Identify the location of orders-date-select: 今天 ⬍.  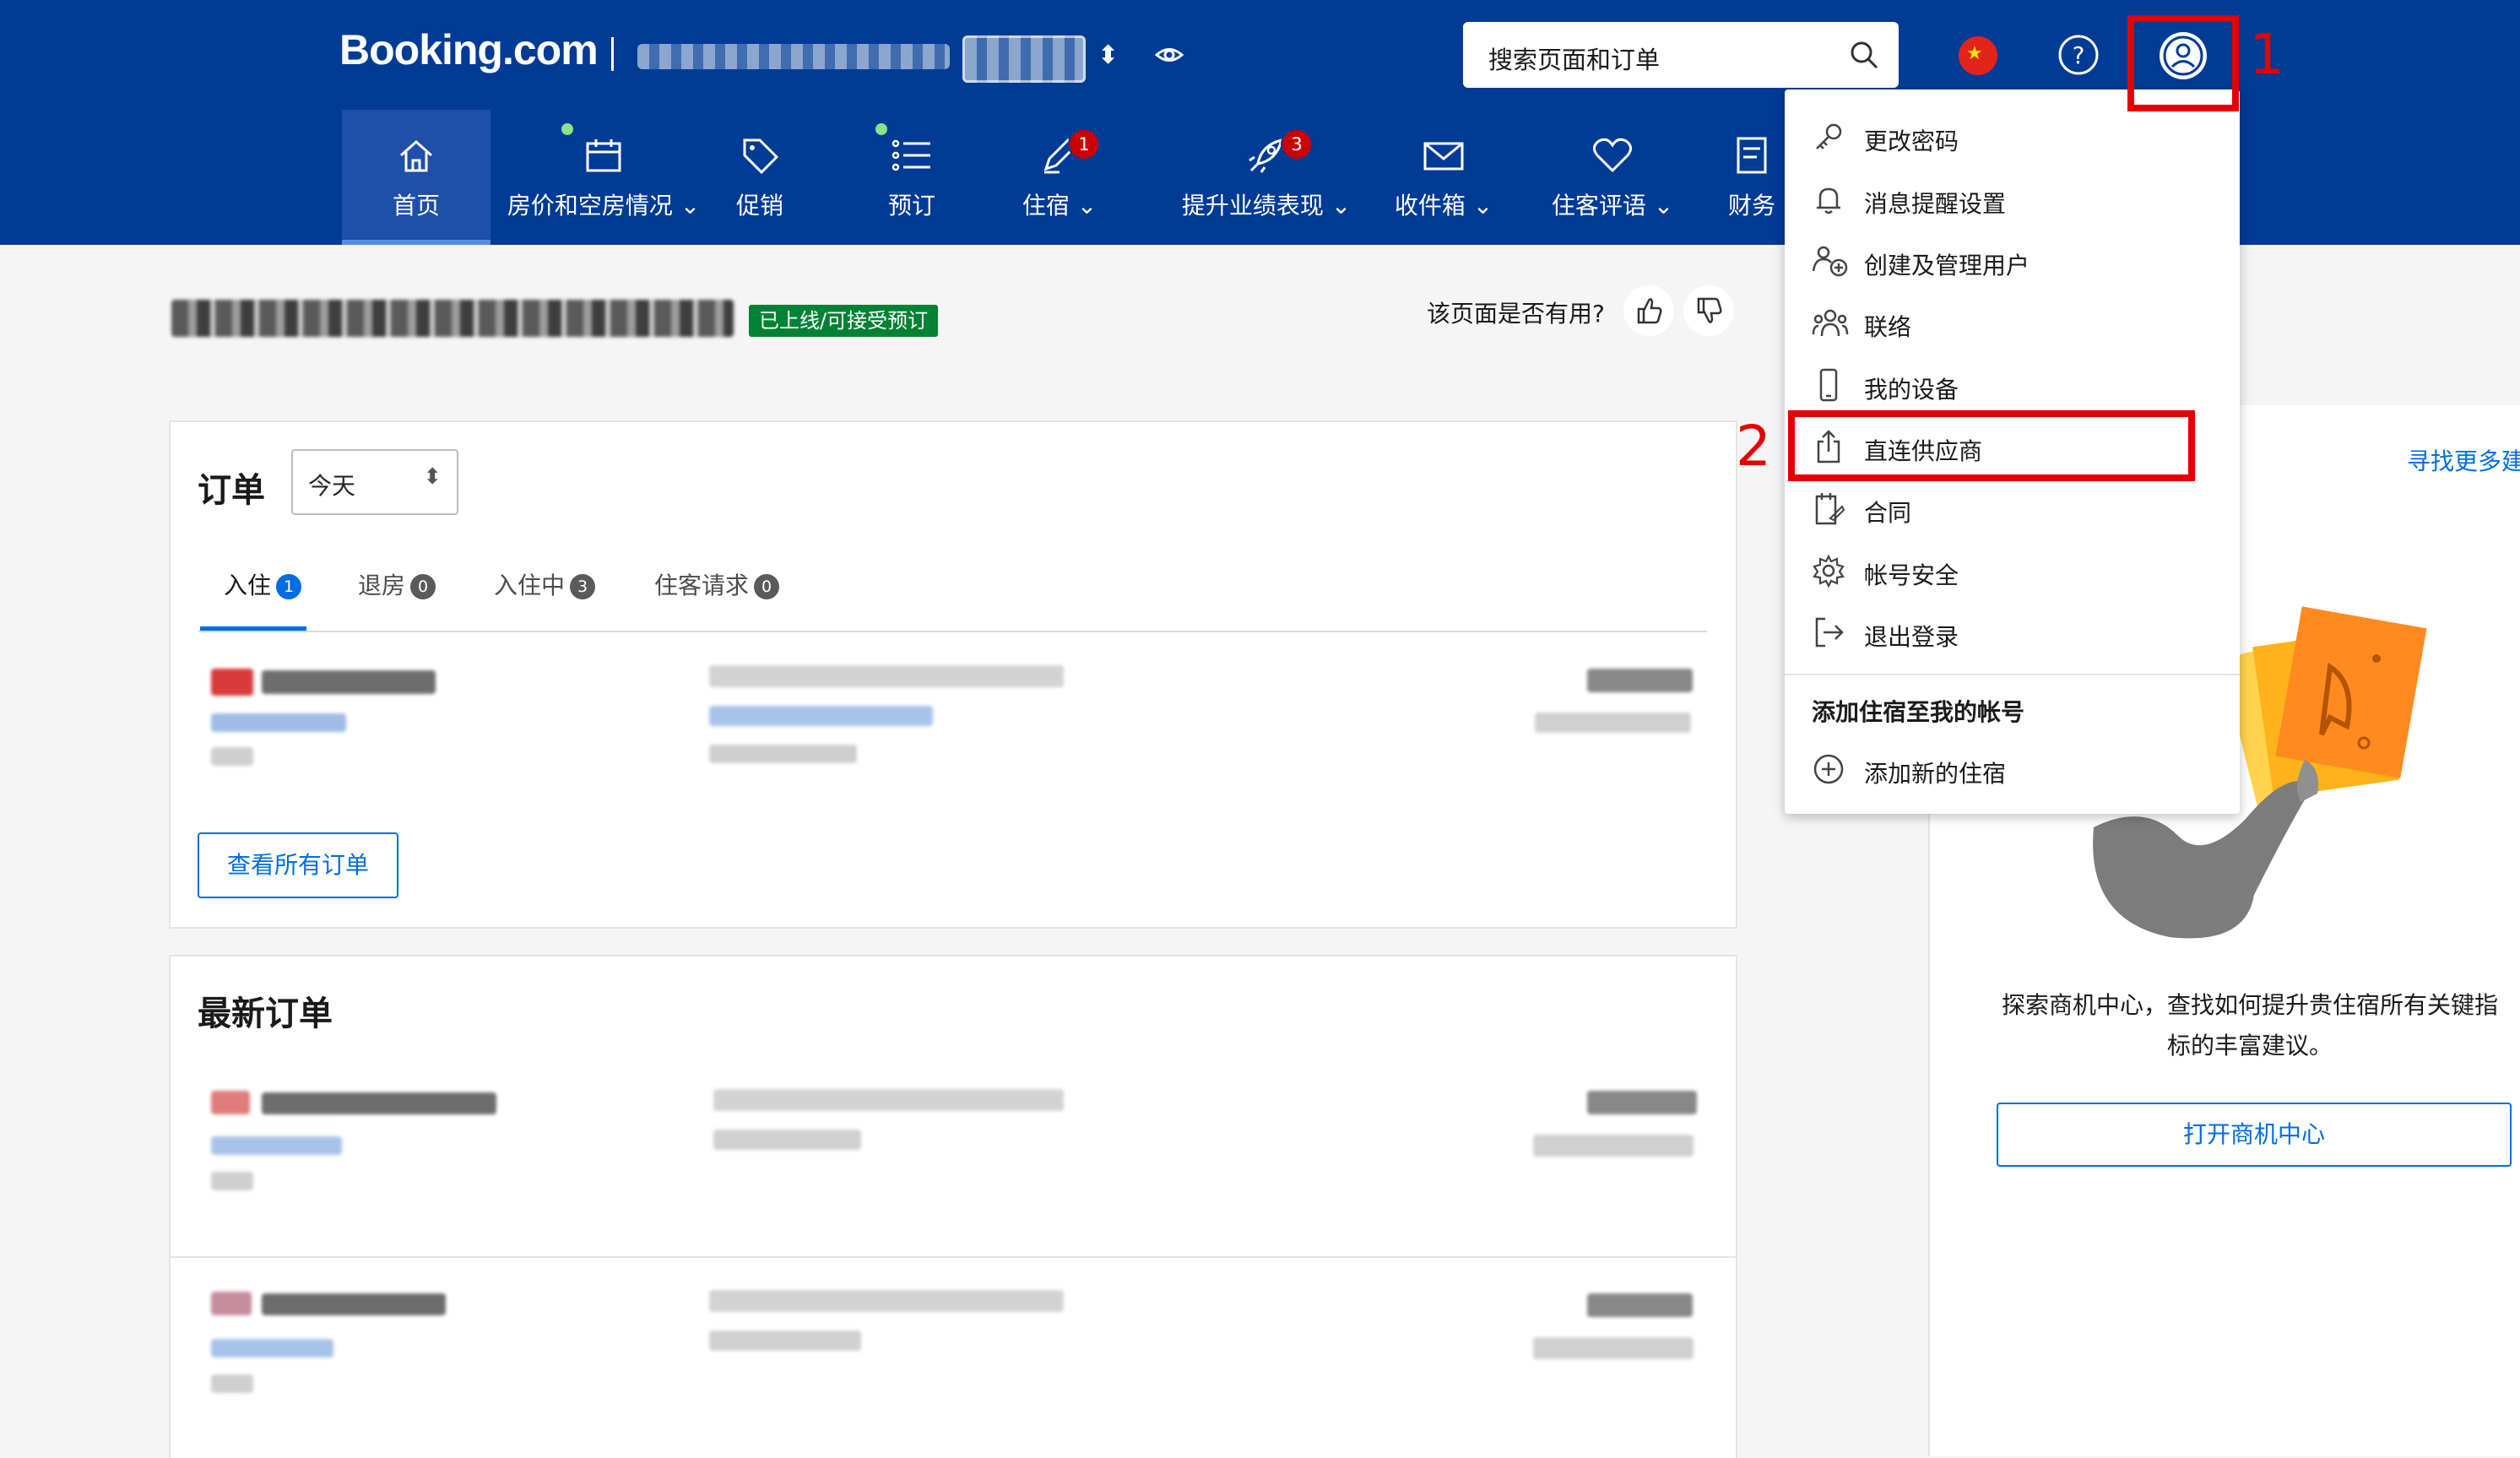
(374, 482).